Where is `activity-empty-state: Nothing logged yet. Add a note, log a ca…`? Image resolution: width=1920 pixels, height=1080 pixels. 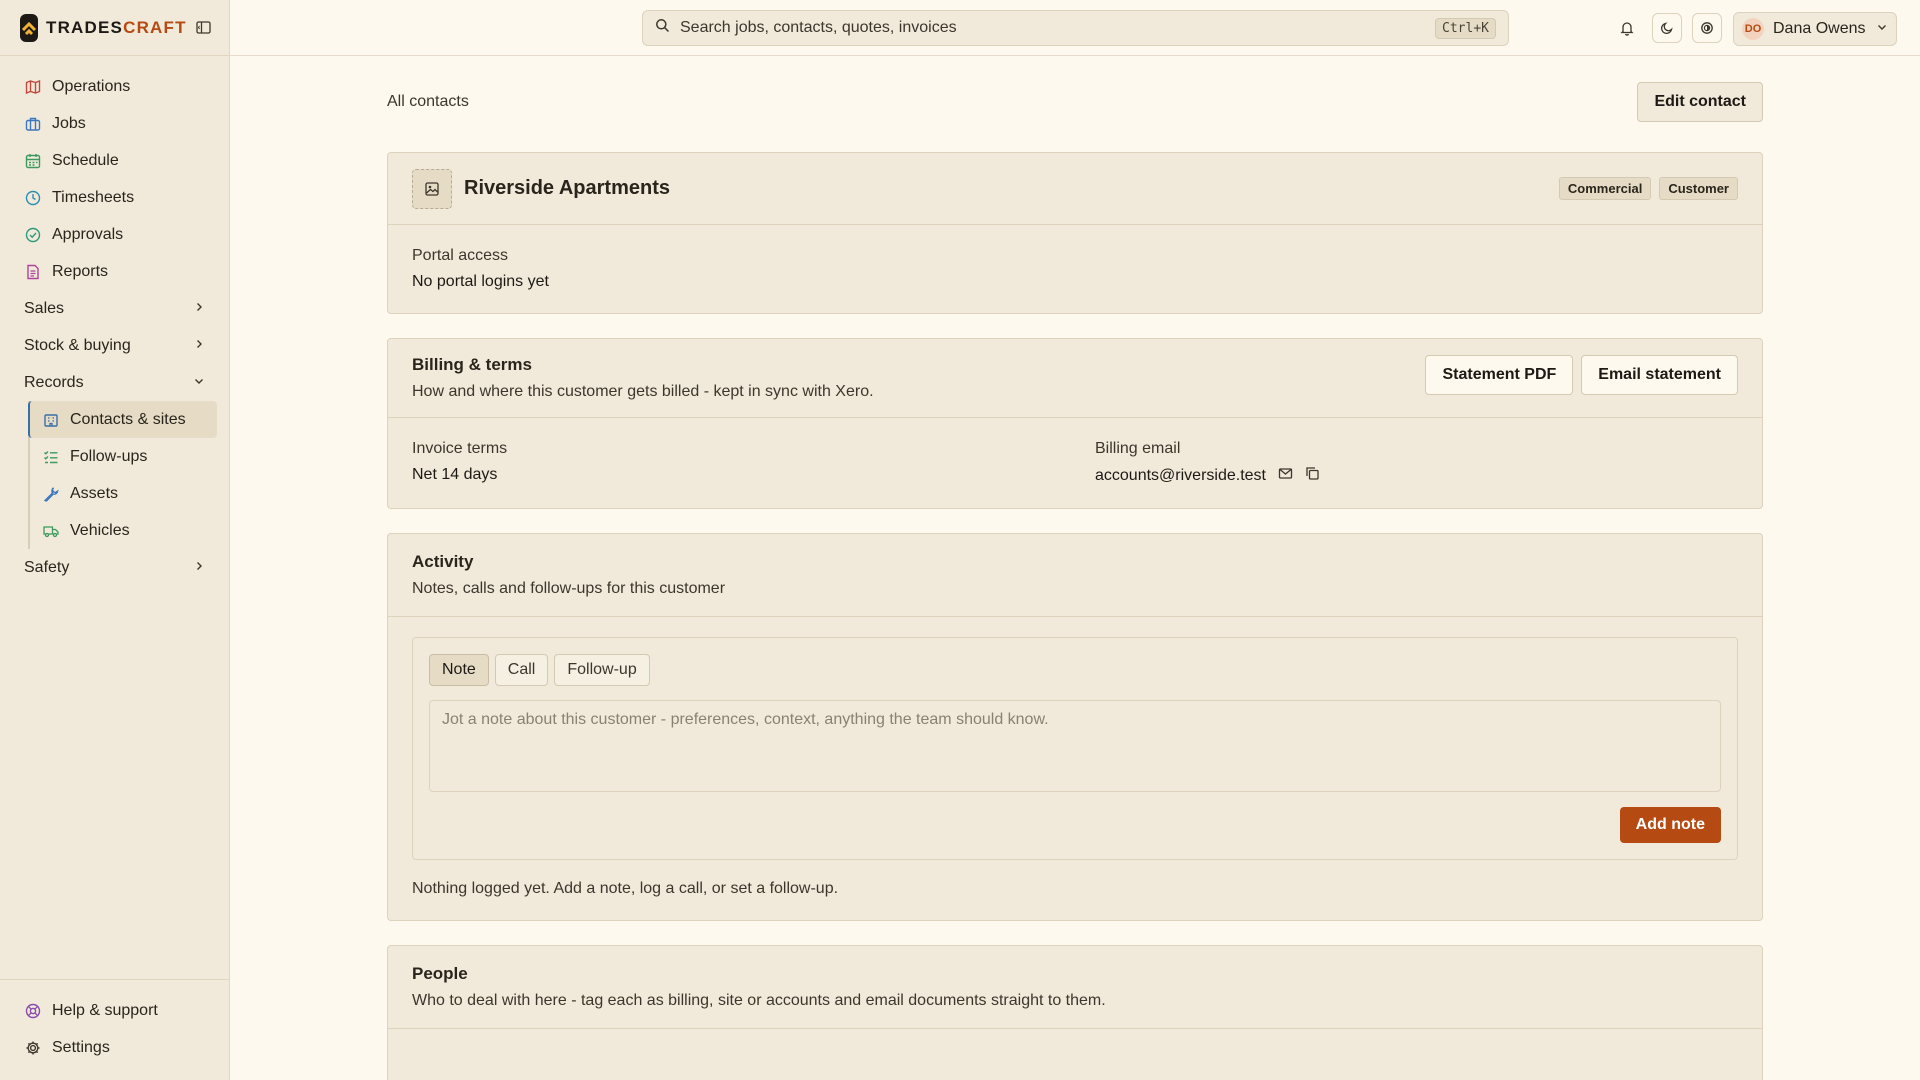
activity-empty-state: Nothing logged yet. Add a note, log a ca… is located at coordinates (625, 888).